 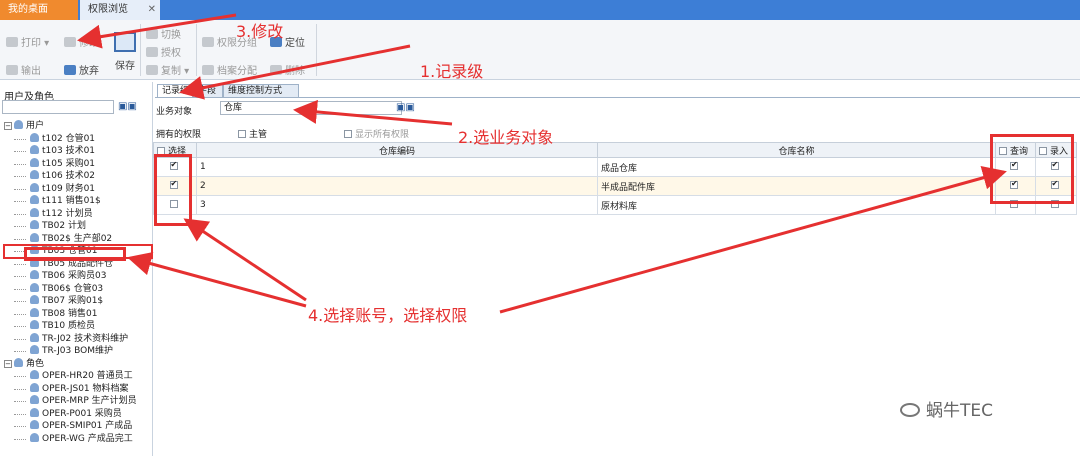 I want to click on tree-group: − 角色, so click(x=78, y=364).